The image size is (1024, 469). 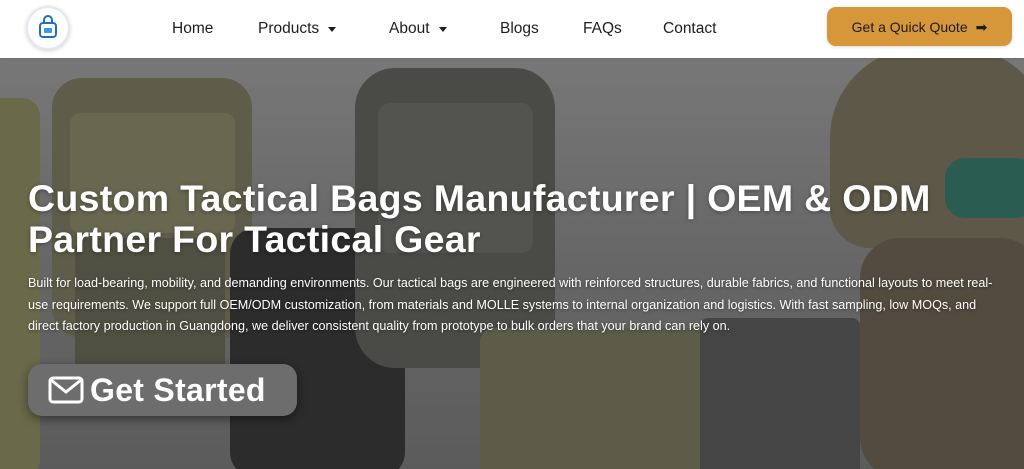 What do you see at coordinates (519, 28) in the screenshot?
I see `nav-blogs-label: Blogs` at bounding box center [519, 28].